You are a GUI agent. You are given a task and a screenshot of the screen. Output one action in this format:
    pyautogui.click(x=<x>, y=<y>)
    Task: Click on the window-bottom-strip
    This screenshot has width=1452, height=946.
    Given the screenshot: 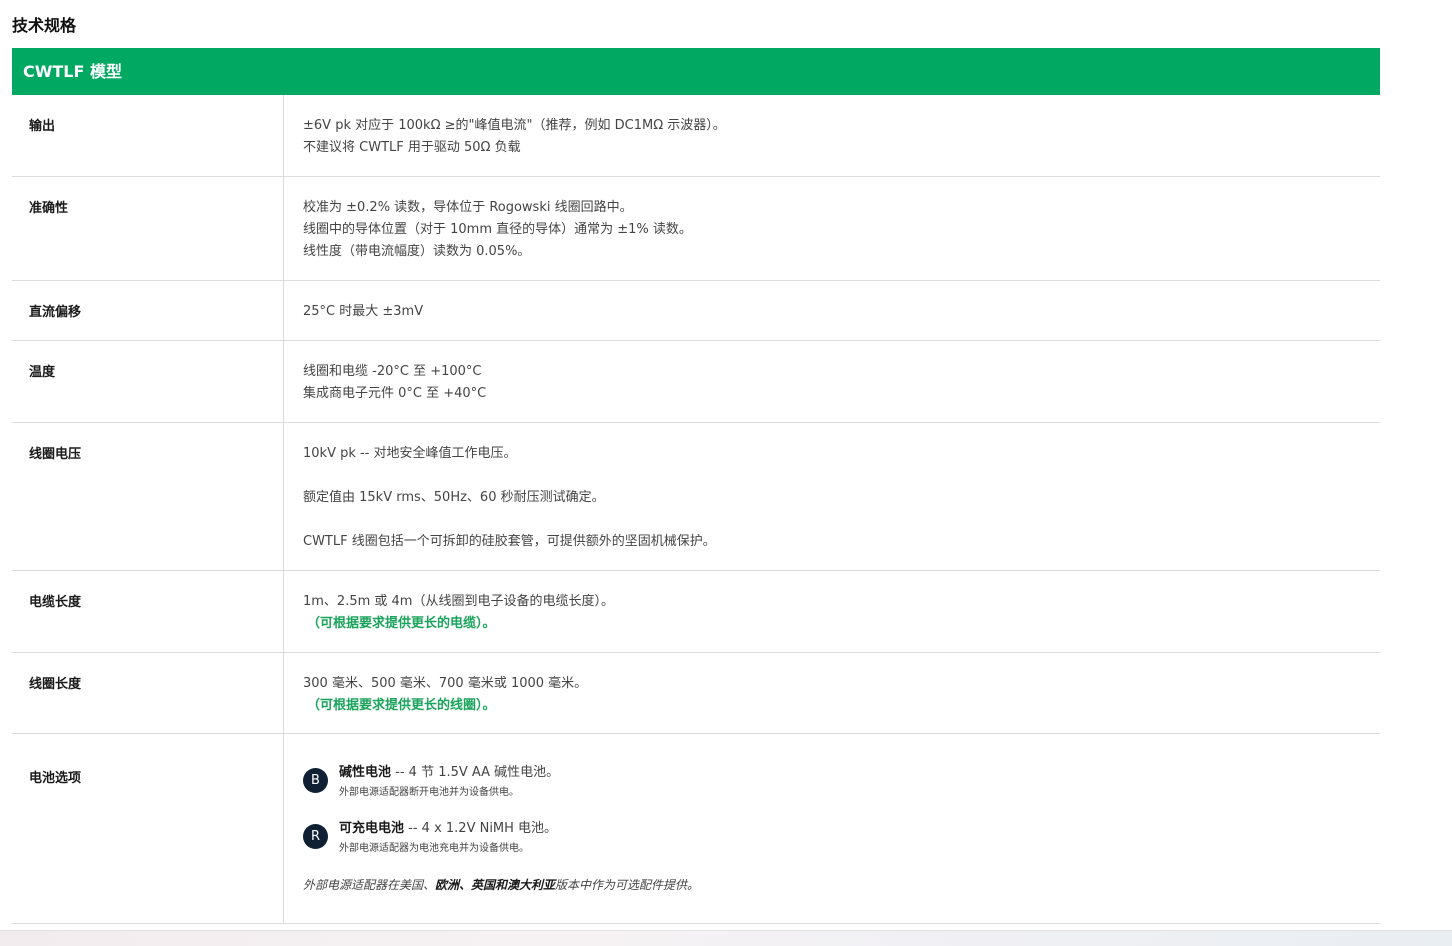 What is the action you would take?
    pyautogui.click(x=726, y=938)
    